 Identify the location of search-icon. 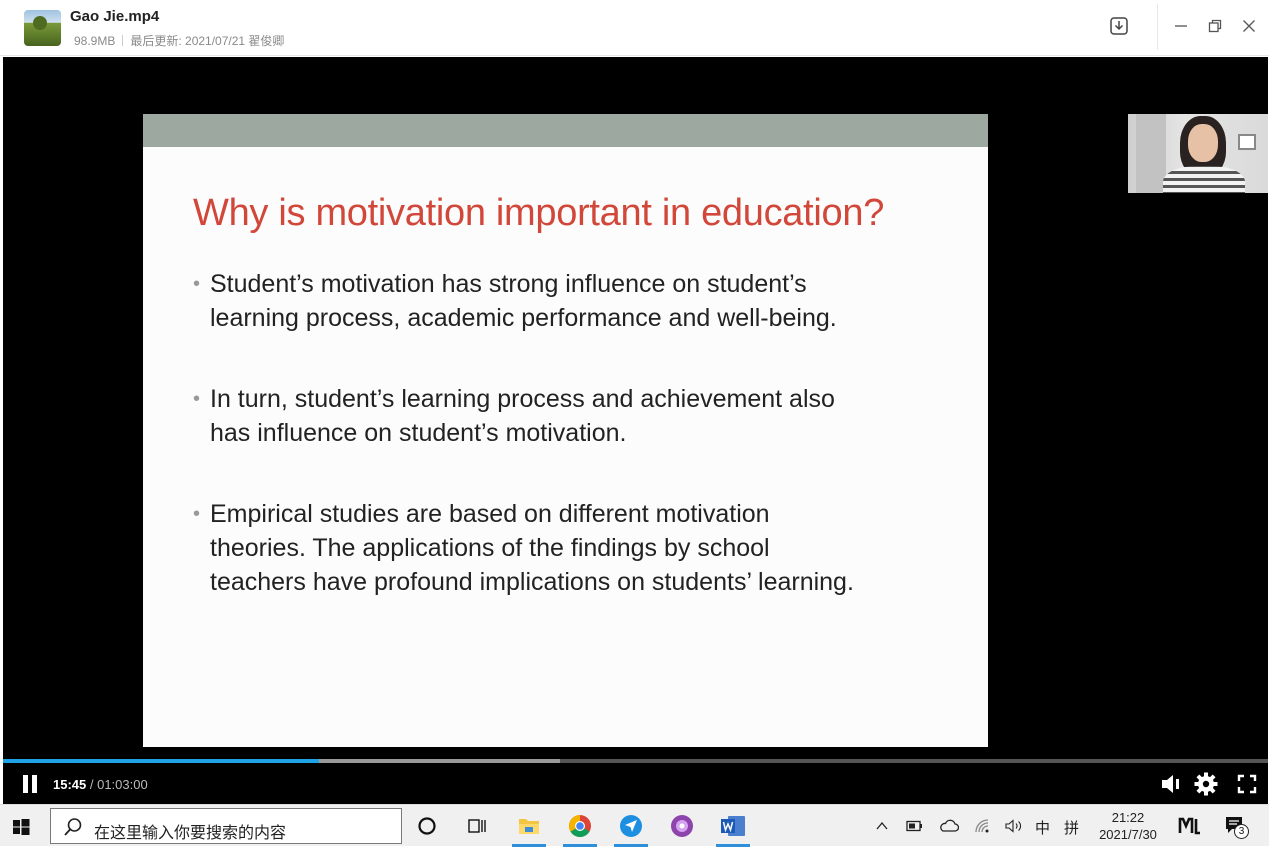
(73, 827).